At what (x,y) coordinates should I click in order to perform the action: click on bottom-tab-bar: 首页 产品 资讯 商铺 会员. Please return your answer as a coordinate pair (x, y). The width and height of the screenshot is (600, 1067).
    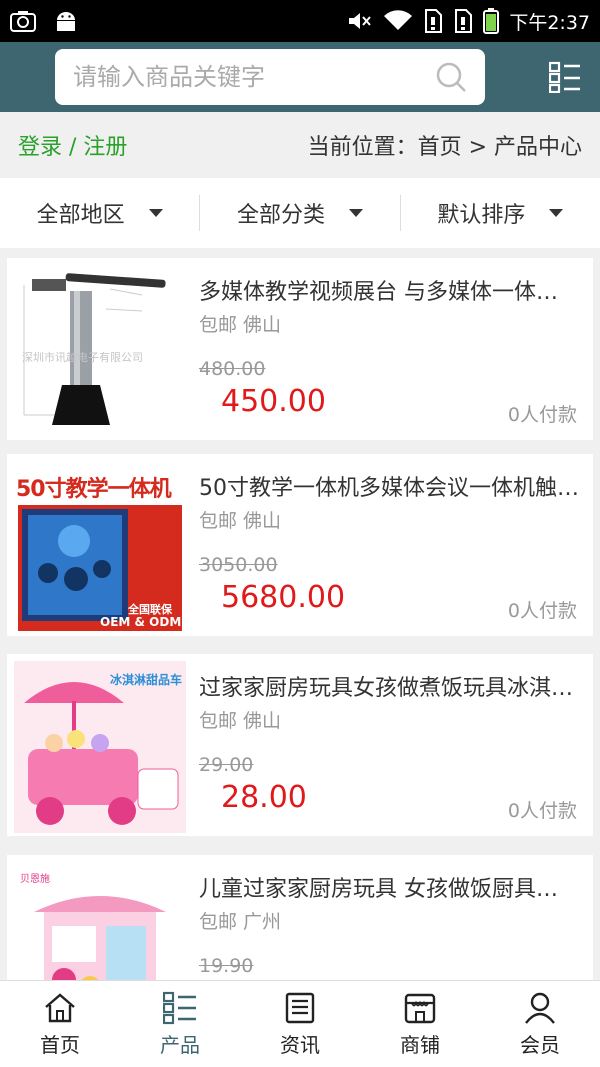
    Looking at the image, I should click on (300, 1023).